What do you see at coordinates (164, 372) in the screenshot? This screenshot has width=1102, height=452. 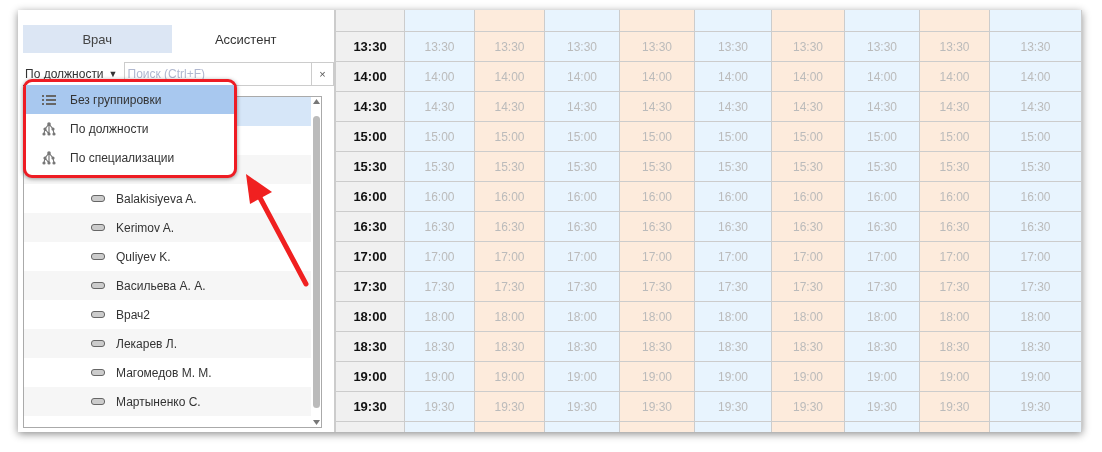 I see `doctor-item: Магомедов М. М.` at bounding box center [164, 372].